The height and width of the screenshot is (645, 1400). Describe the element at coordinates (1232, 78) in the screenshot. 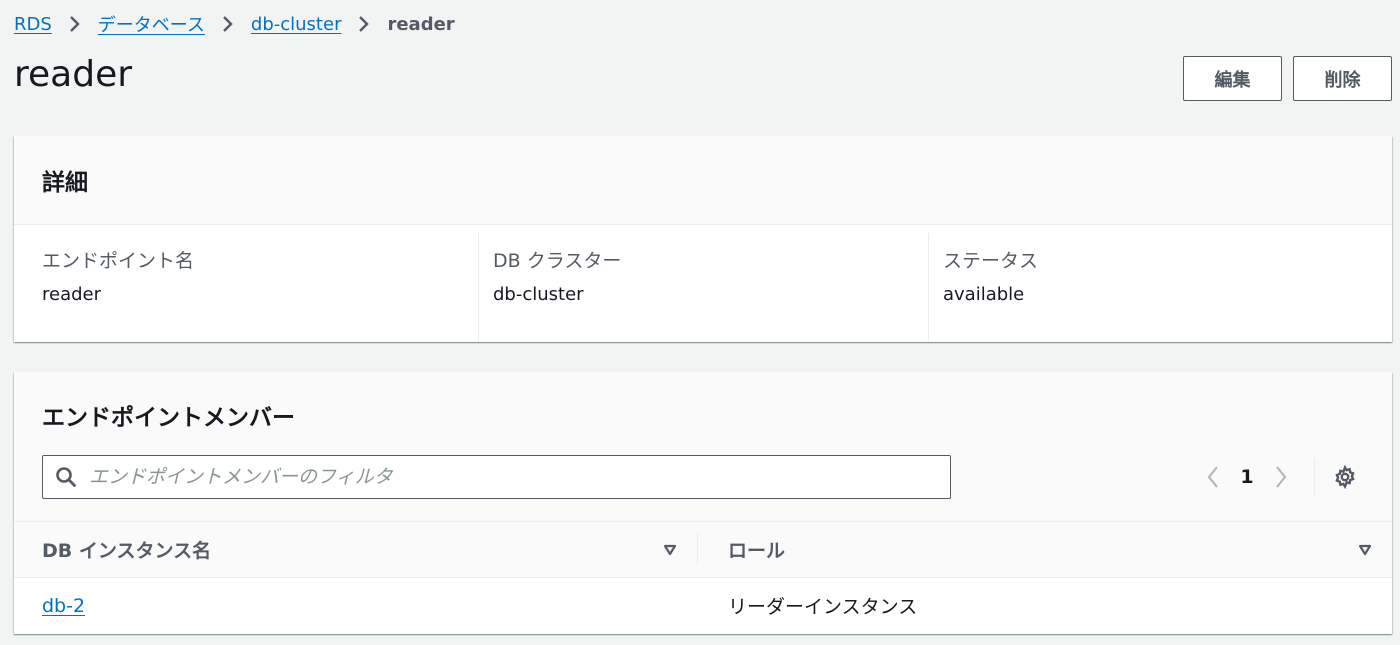

I see `edit-button: 編集` at that location.